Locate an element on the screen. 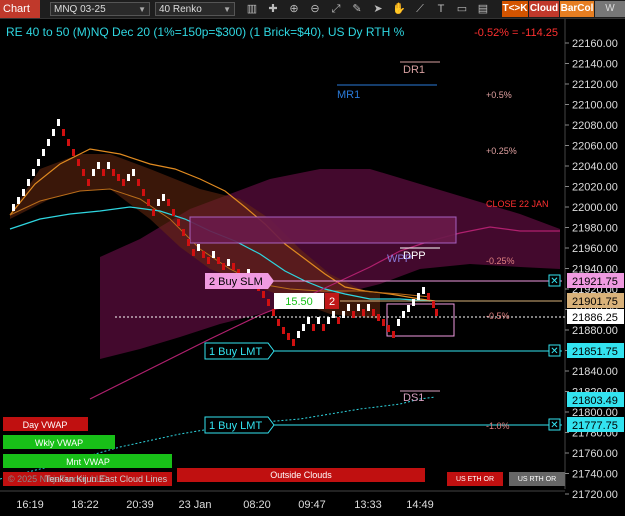 The width and height of the screenshot is (625, 516). price-tick-label: 22120.00 is located at coordinates (595, 85).